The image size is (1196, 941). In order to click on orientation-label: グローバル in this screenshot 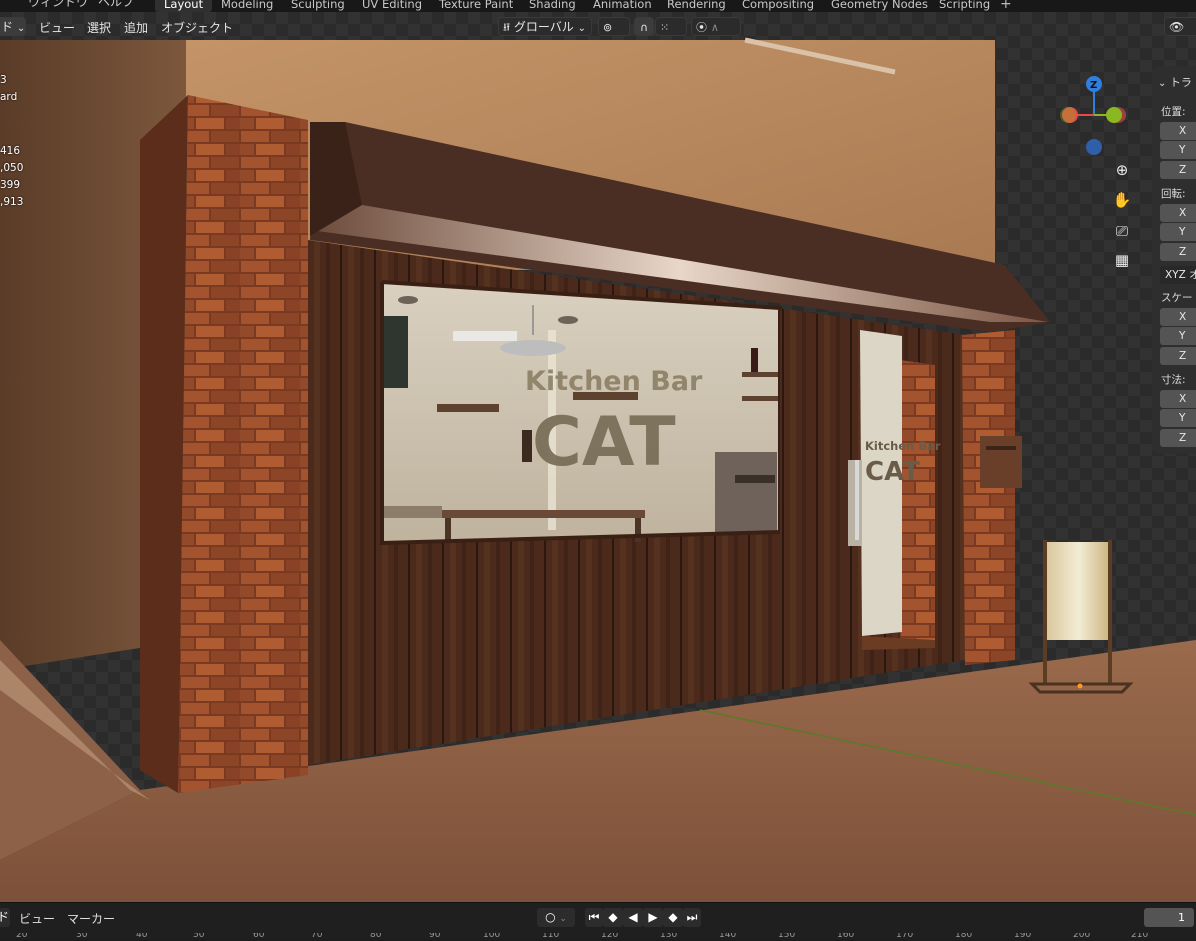, I will do `click(543, 27)`.